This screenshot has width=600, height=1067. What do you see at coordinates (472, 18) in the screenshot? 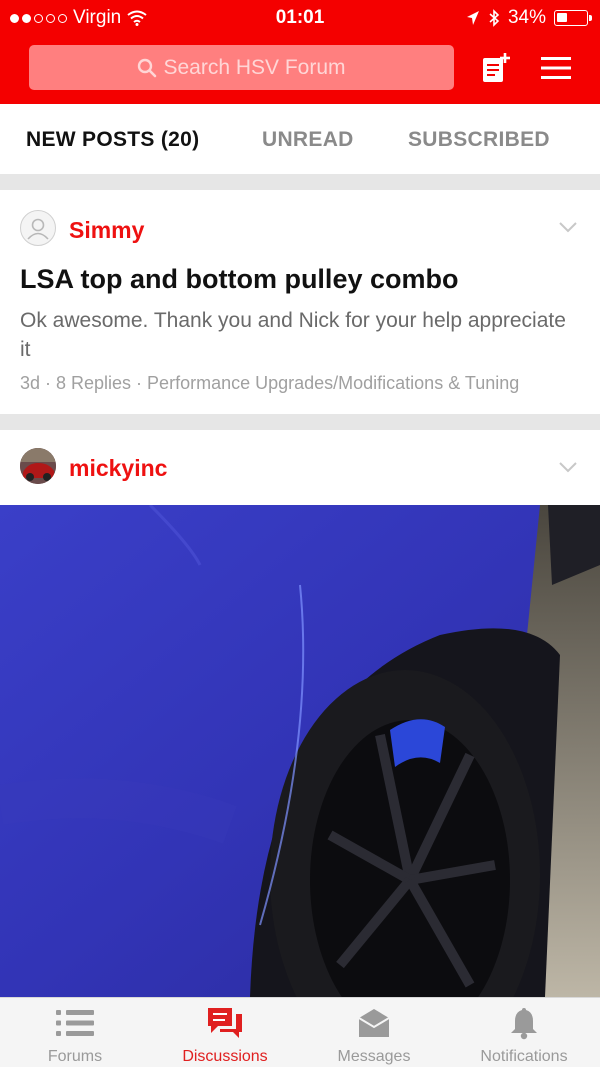
I see `location-arrow-icon` at bounding box center [472, 18].